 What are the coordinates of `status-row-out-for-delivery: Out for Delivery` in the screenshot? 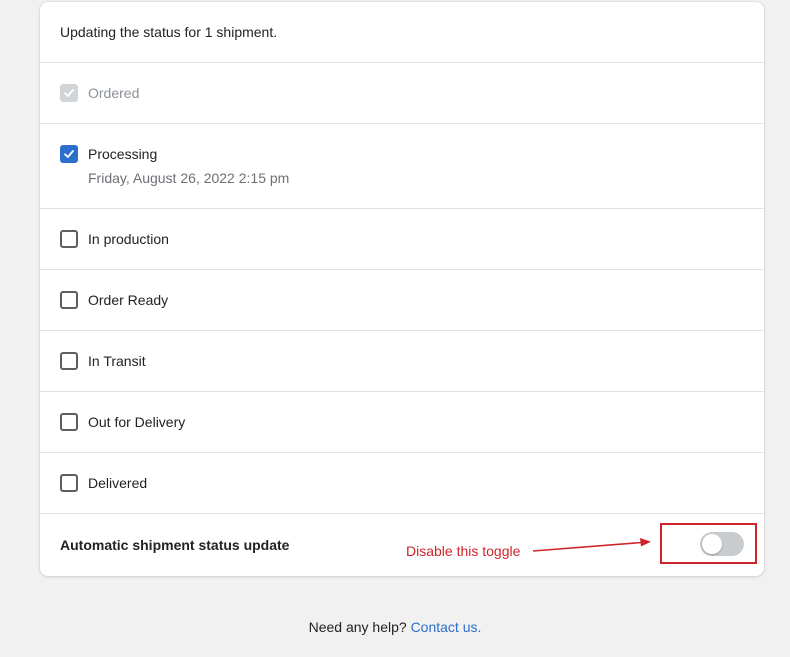 It's located at (402, 422).